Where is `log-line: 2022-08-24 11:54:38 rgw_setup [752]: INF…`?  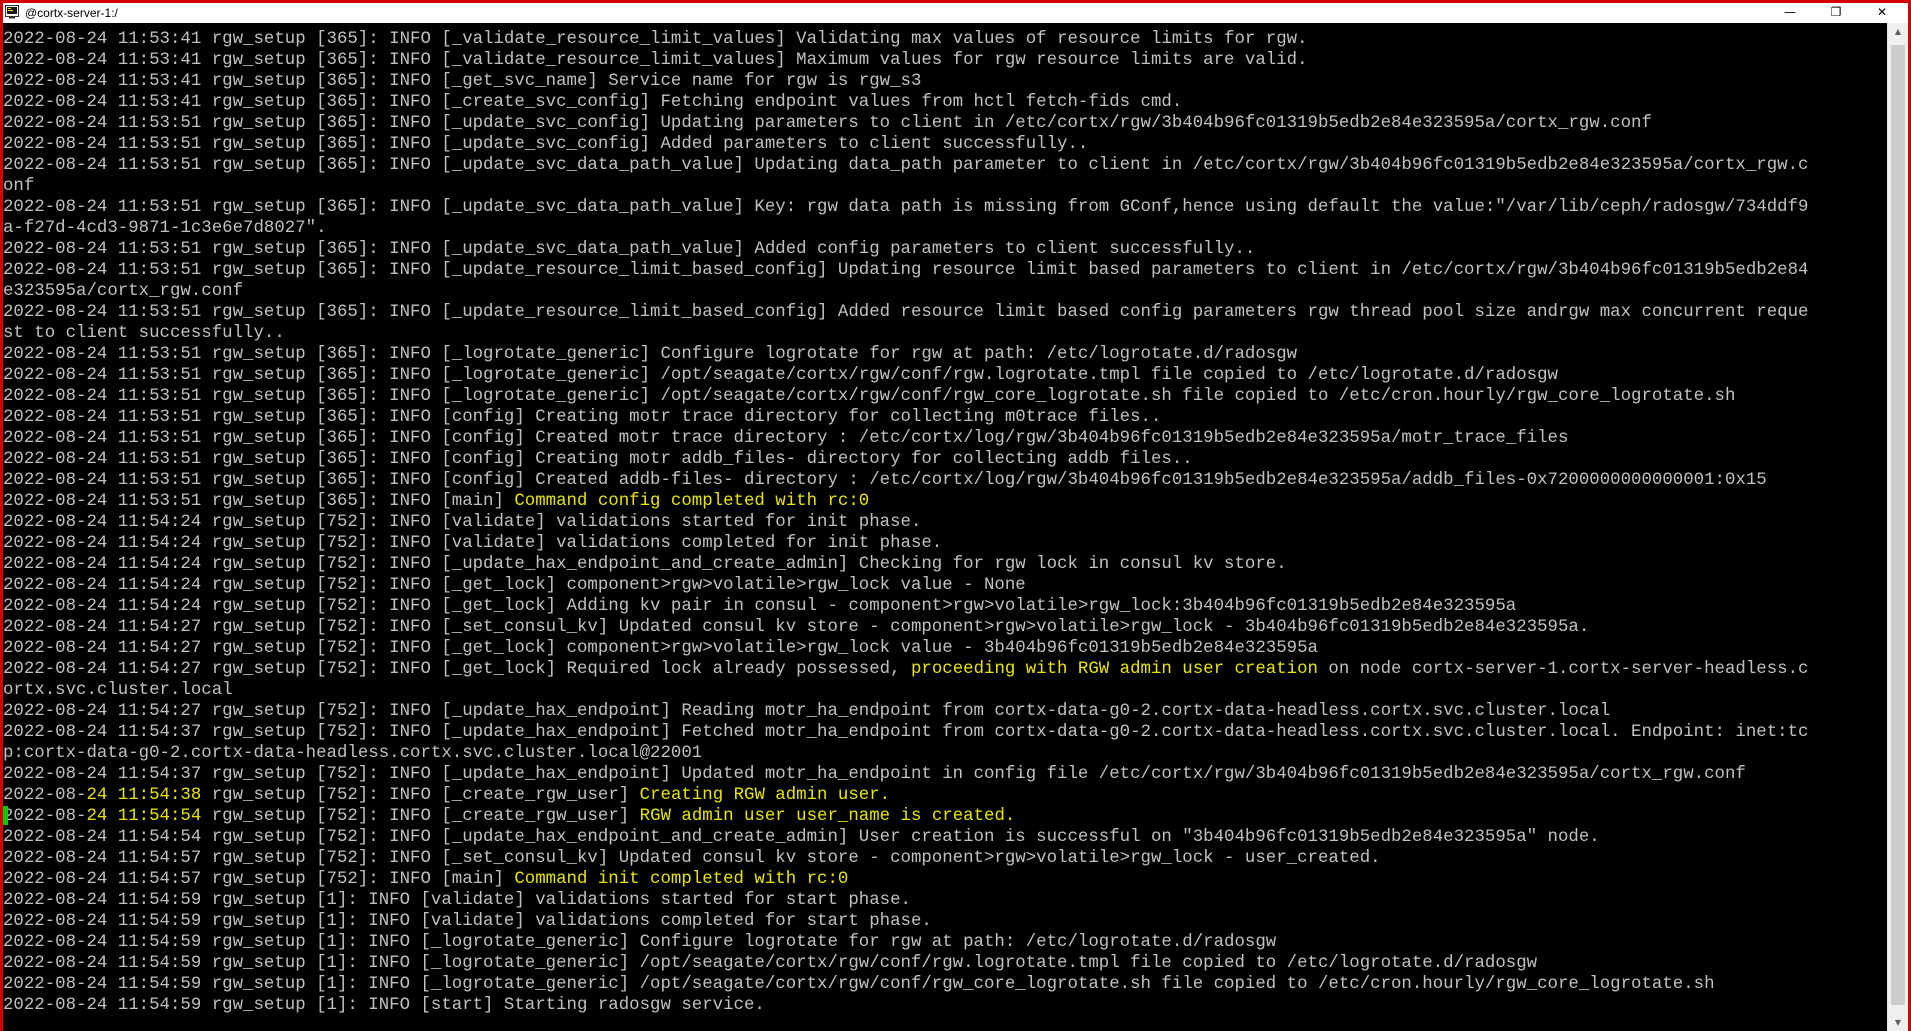 log-line: 2022-08-24 11:54:38 rgw_setup [752]: INF… is located at coordinates (943, 795).